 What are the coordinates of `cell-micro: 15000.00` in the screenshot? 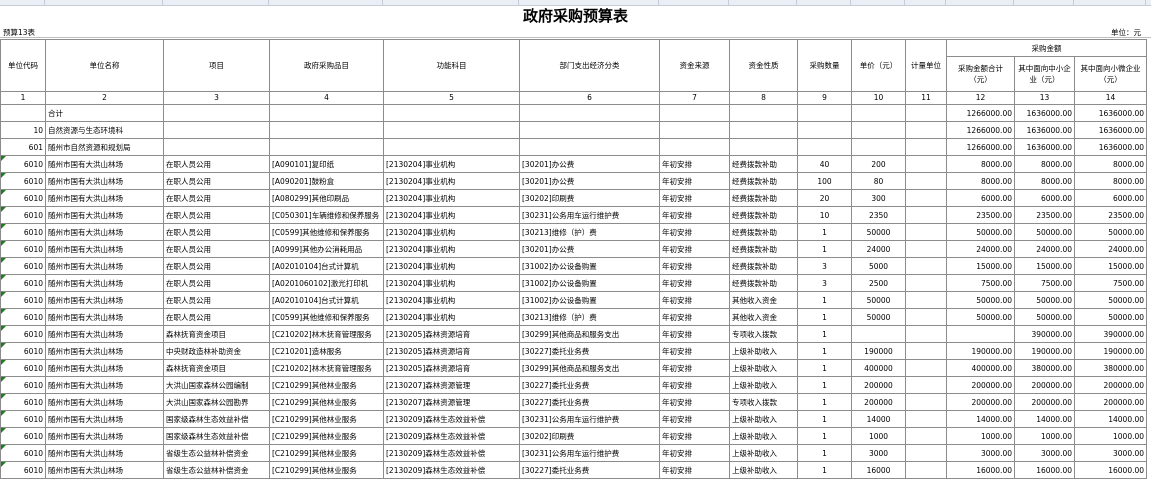 It's located at (1110, 266).